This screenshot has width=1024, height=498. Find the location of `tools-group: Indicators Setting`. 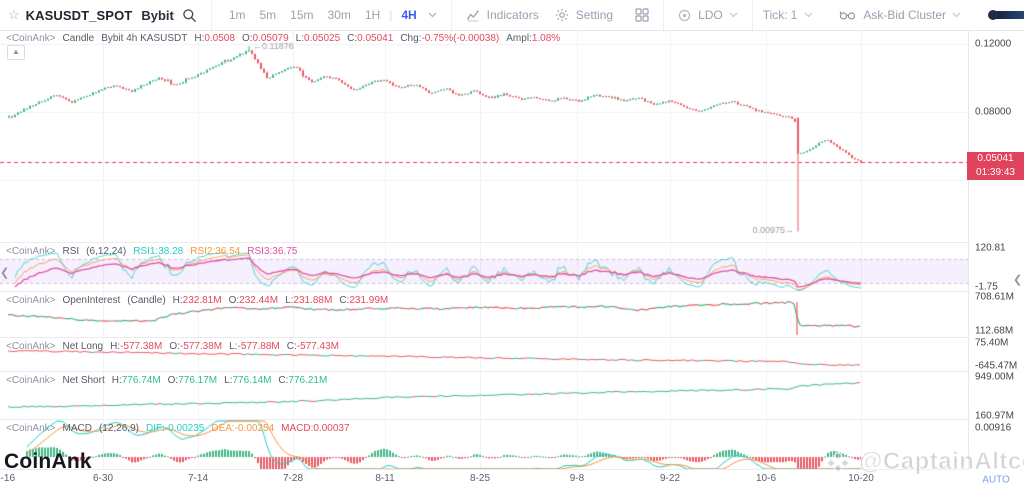

tools-group: Indicators Setting is located at coordinates (551, 15).